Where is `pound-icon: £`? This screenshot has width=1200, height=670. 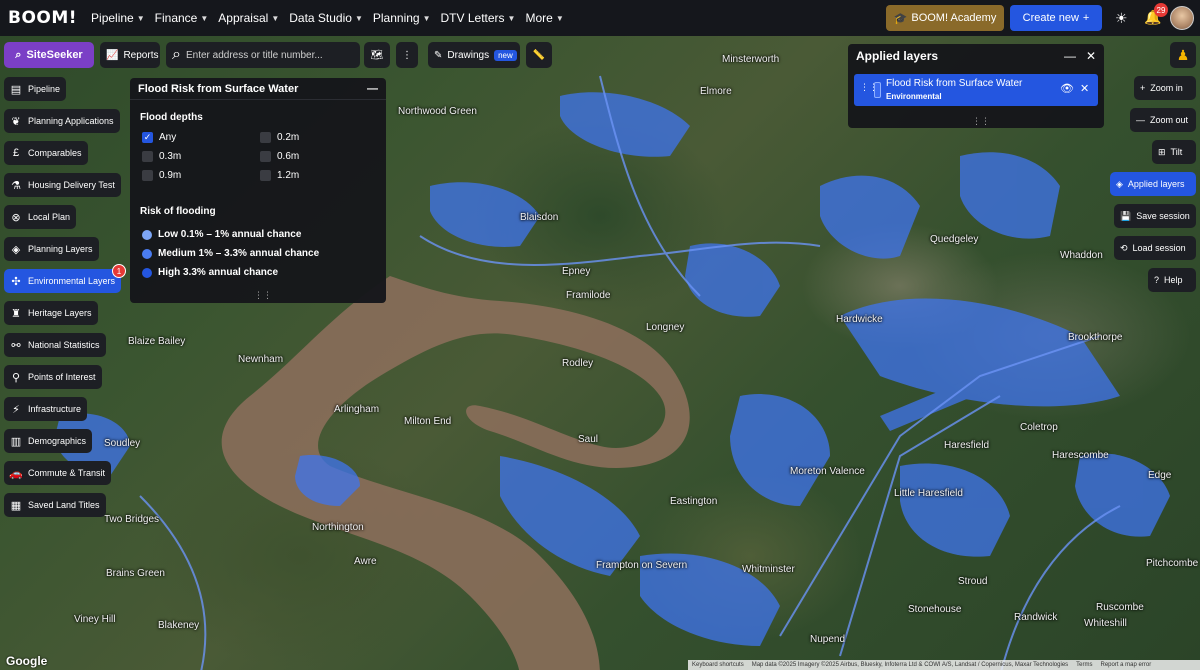
pound-icon: £ is located at coordinates (16, 153).